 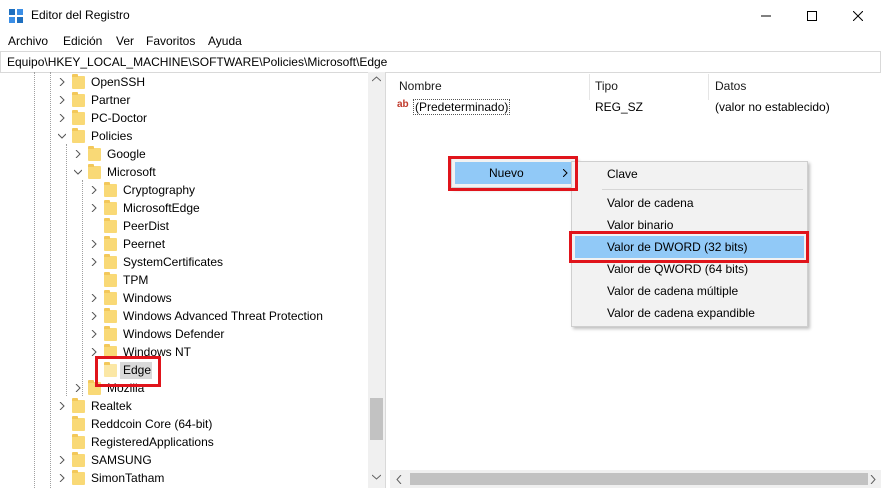 What do you see at coordinates (184, 298) in the screenshot?
I see `tree-item-windows: Windows` at bounding box center [184, 298].